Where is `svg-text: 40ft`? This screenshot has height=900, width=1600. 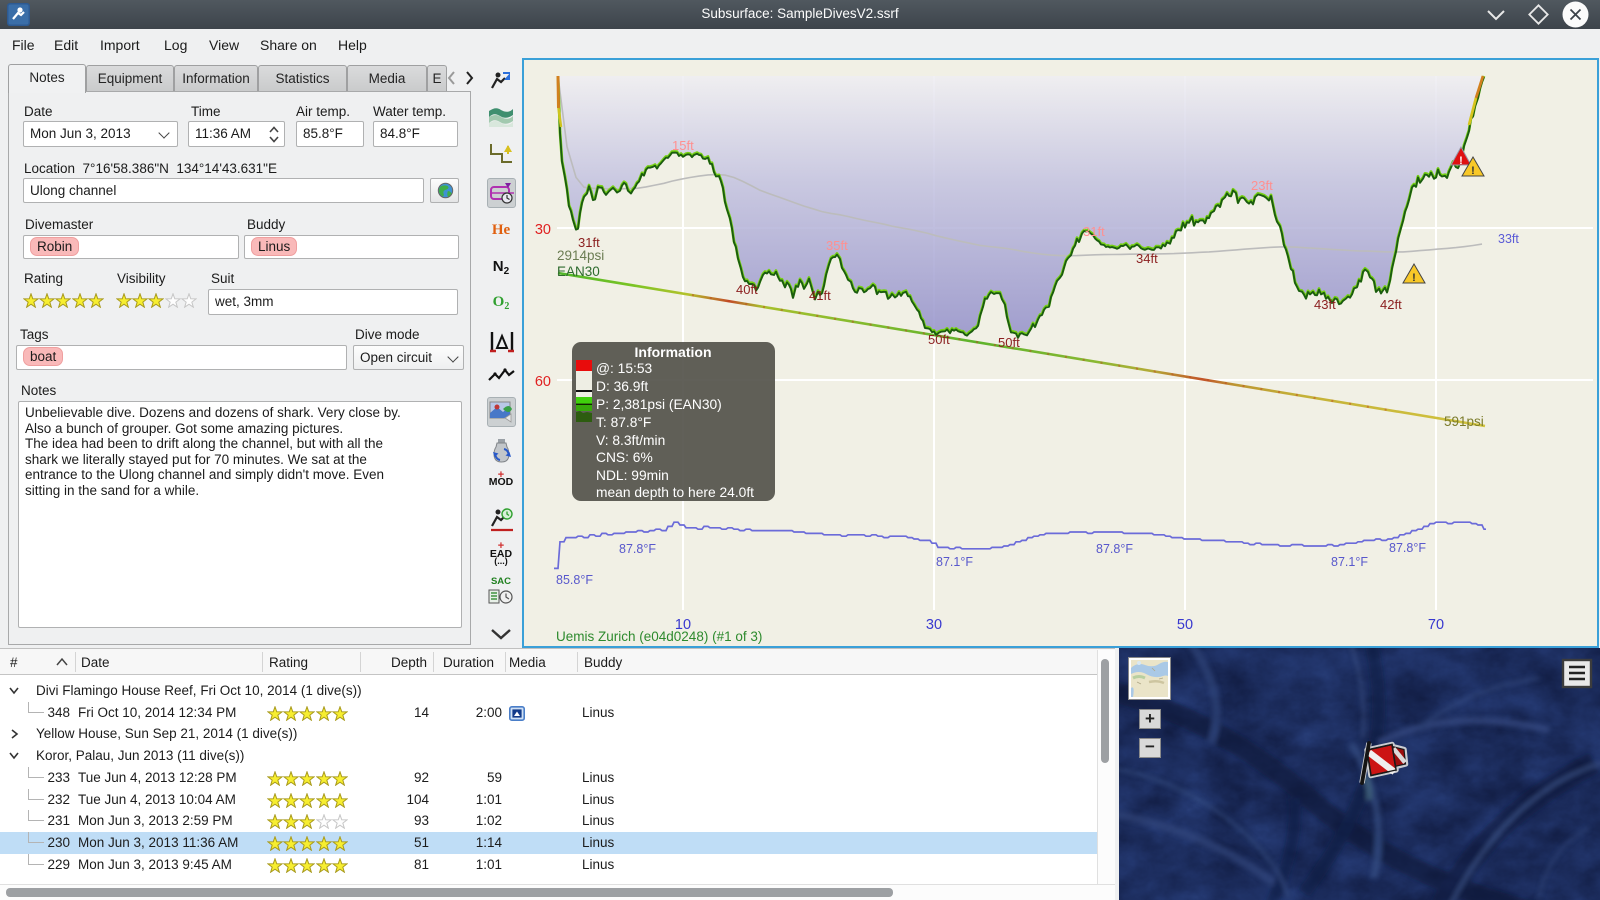
svg-text: 40ft is located at coordinates (747, 289).